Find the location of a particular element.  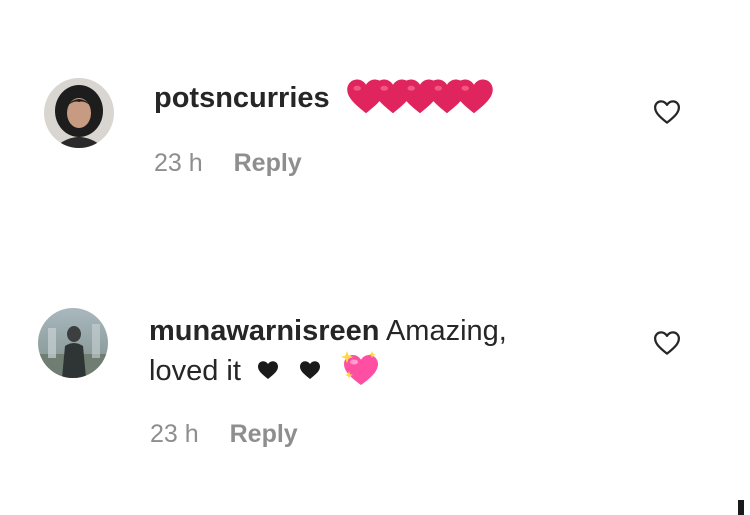

cursor-edge is located at coordinates (741, 507).